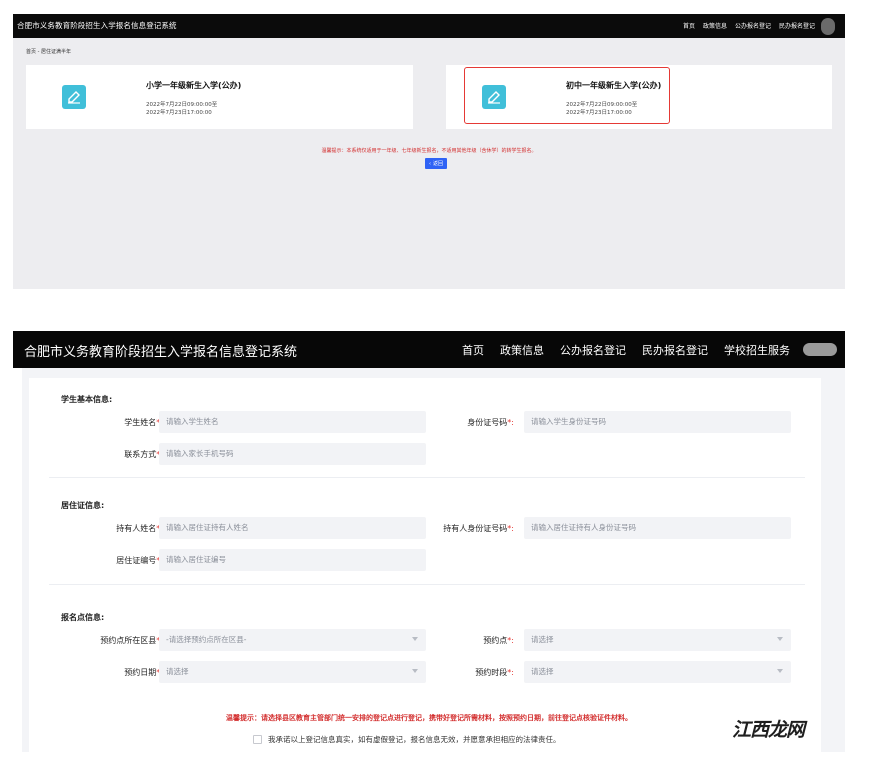 This screenshot has width=870, height=760. I want to click on point-select: 请选择, so click(657, 640).